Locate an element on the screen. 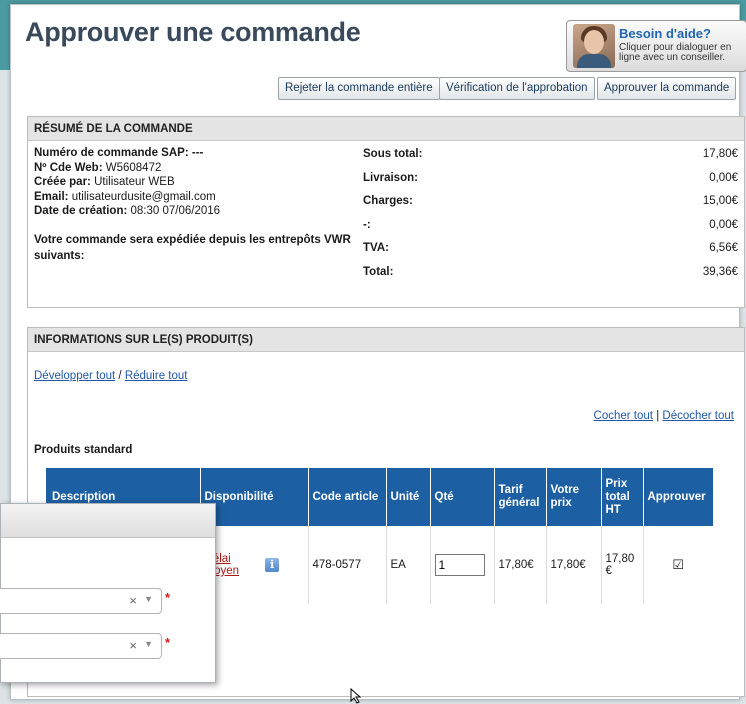  date-label: Date de création: is located at coordinates (81, 211).